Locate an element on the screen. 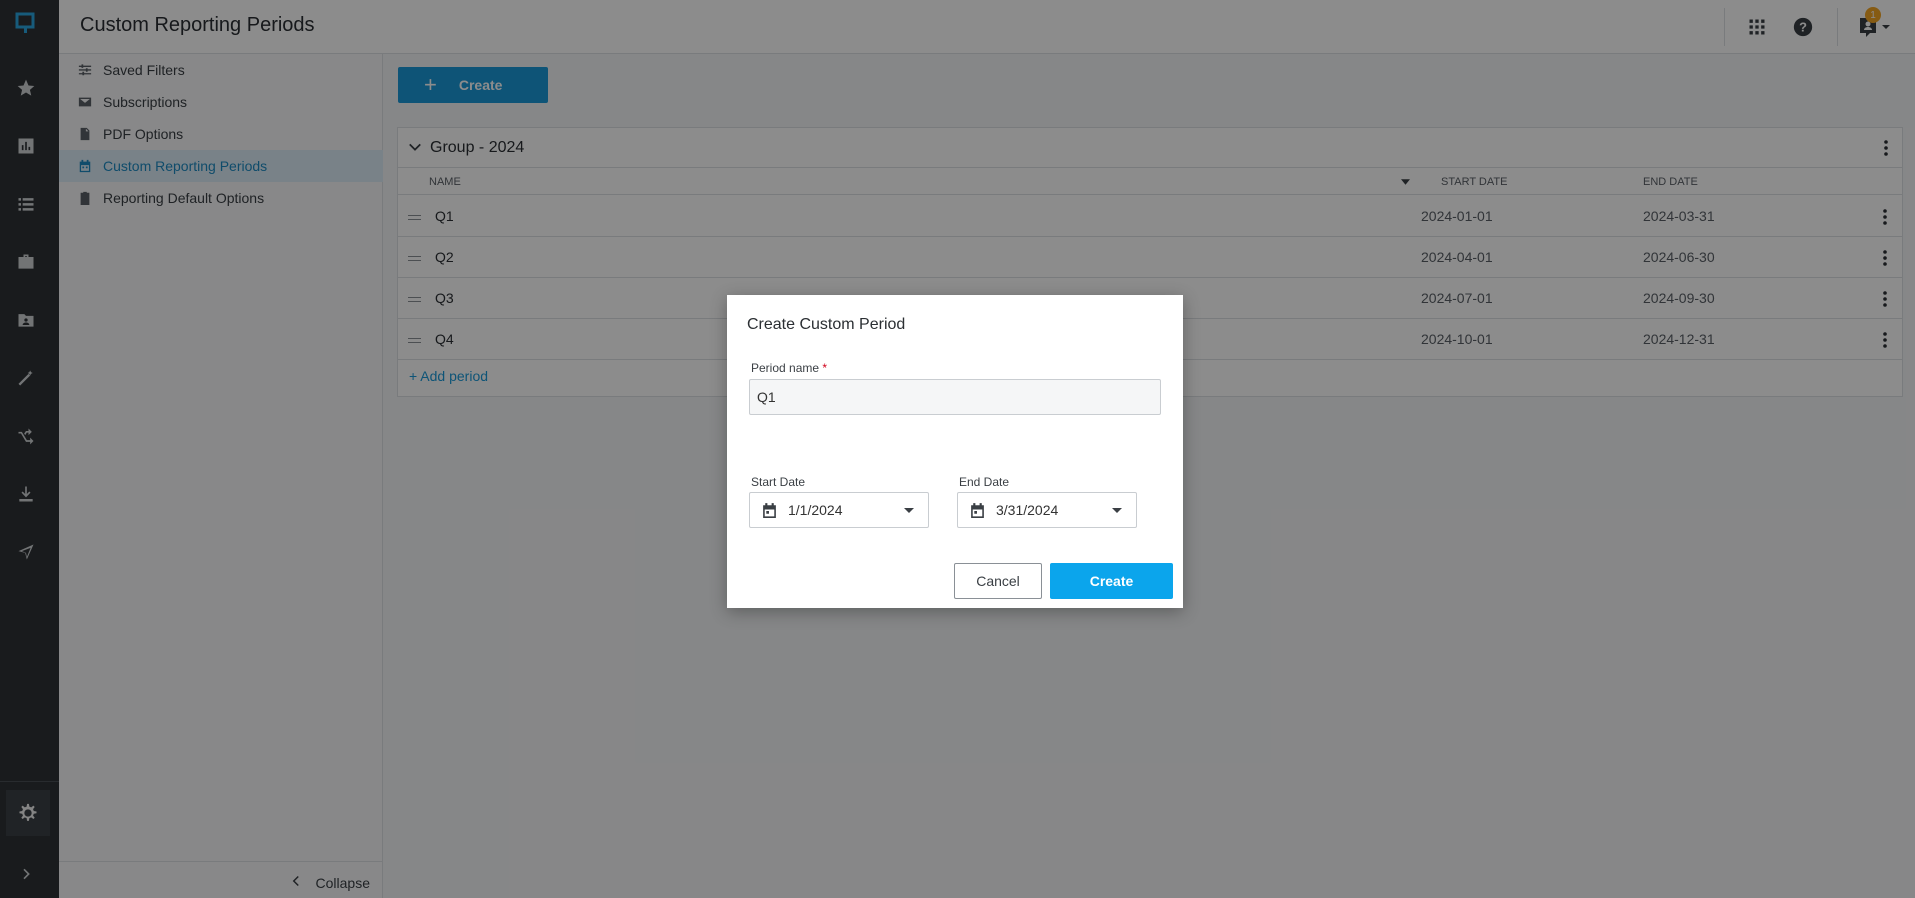 This screenshot has width=1915, height=898. start-date-picker: 1/1/2024 is located at coordinates (839, 510).